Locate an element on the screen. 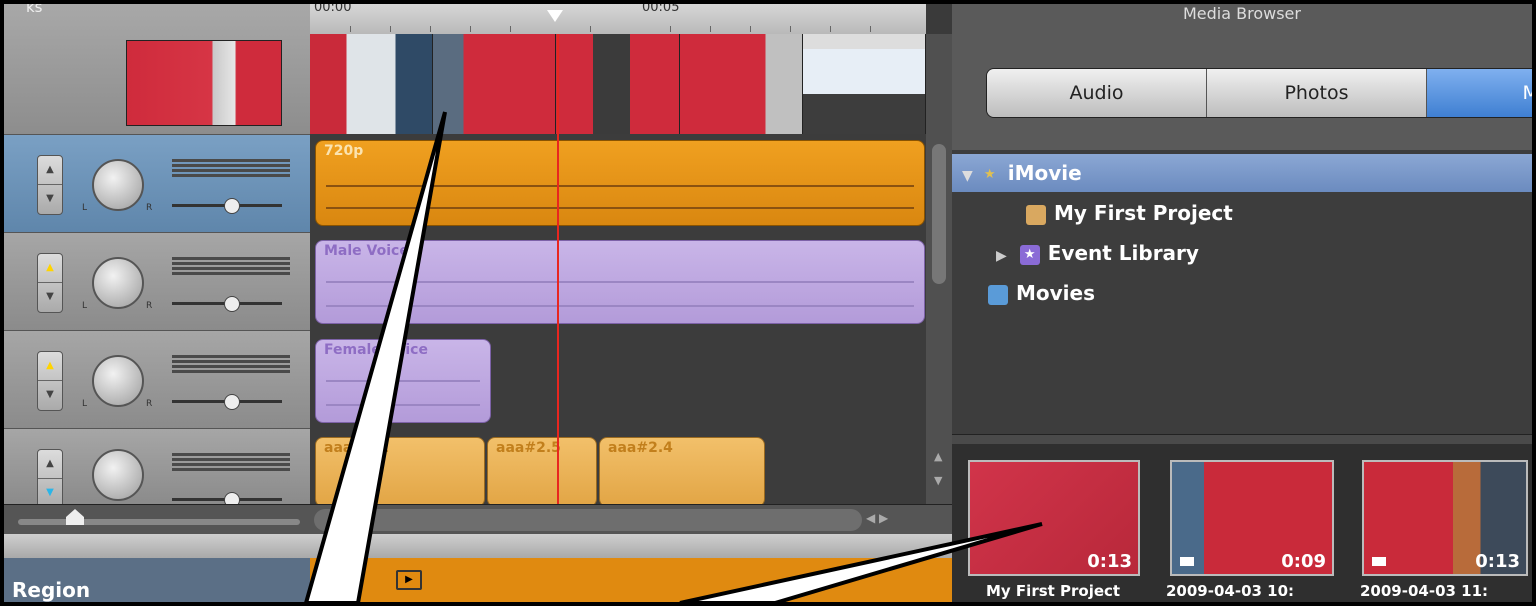 The width and height of the screenshot is (1536, 606). track-header-3: ▲ ▼ LR is located at coordinates (157, 380).